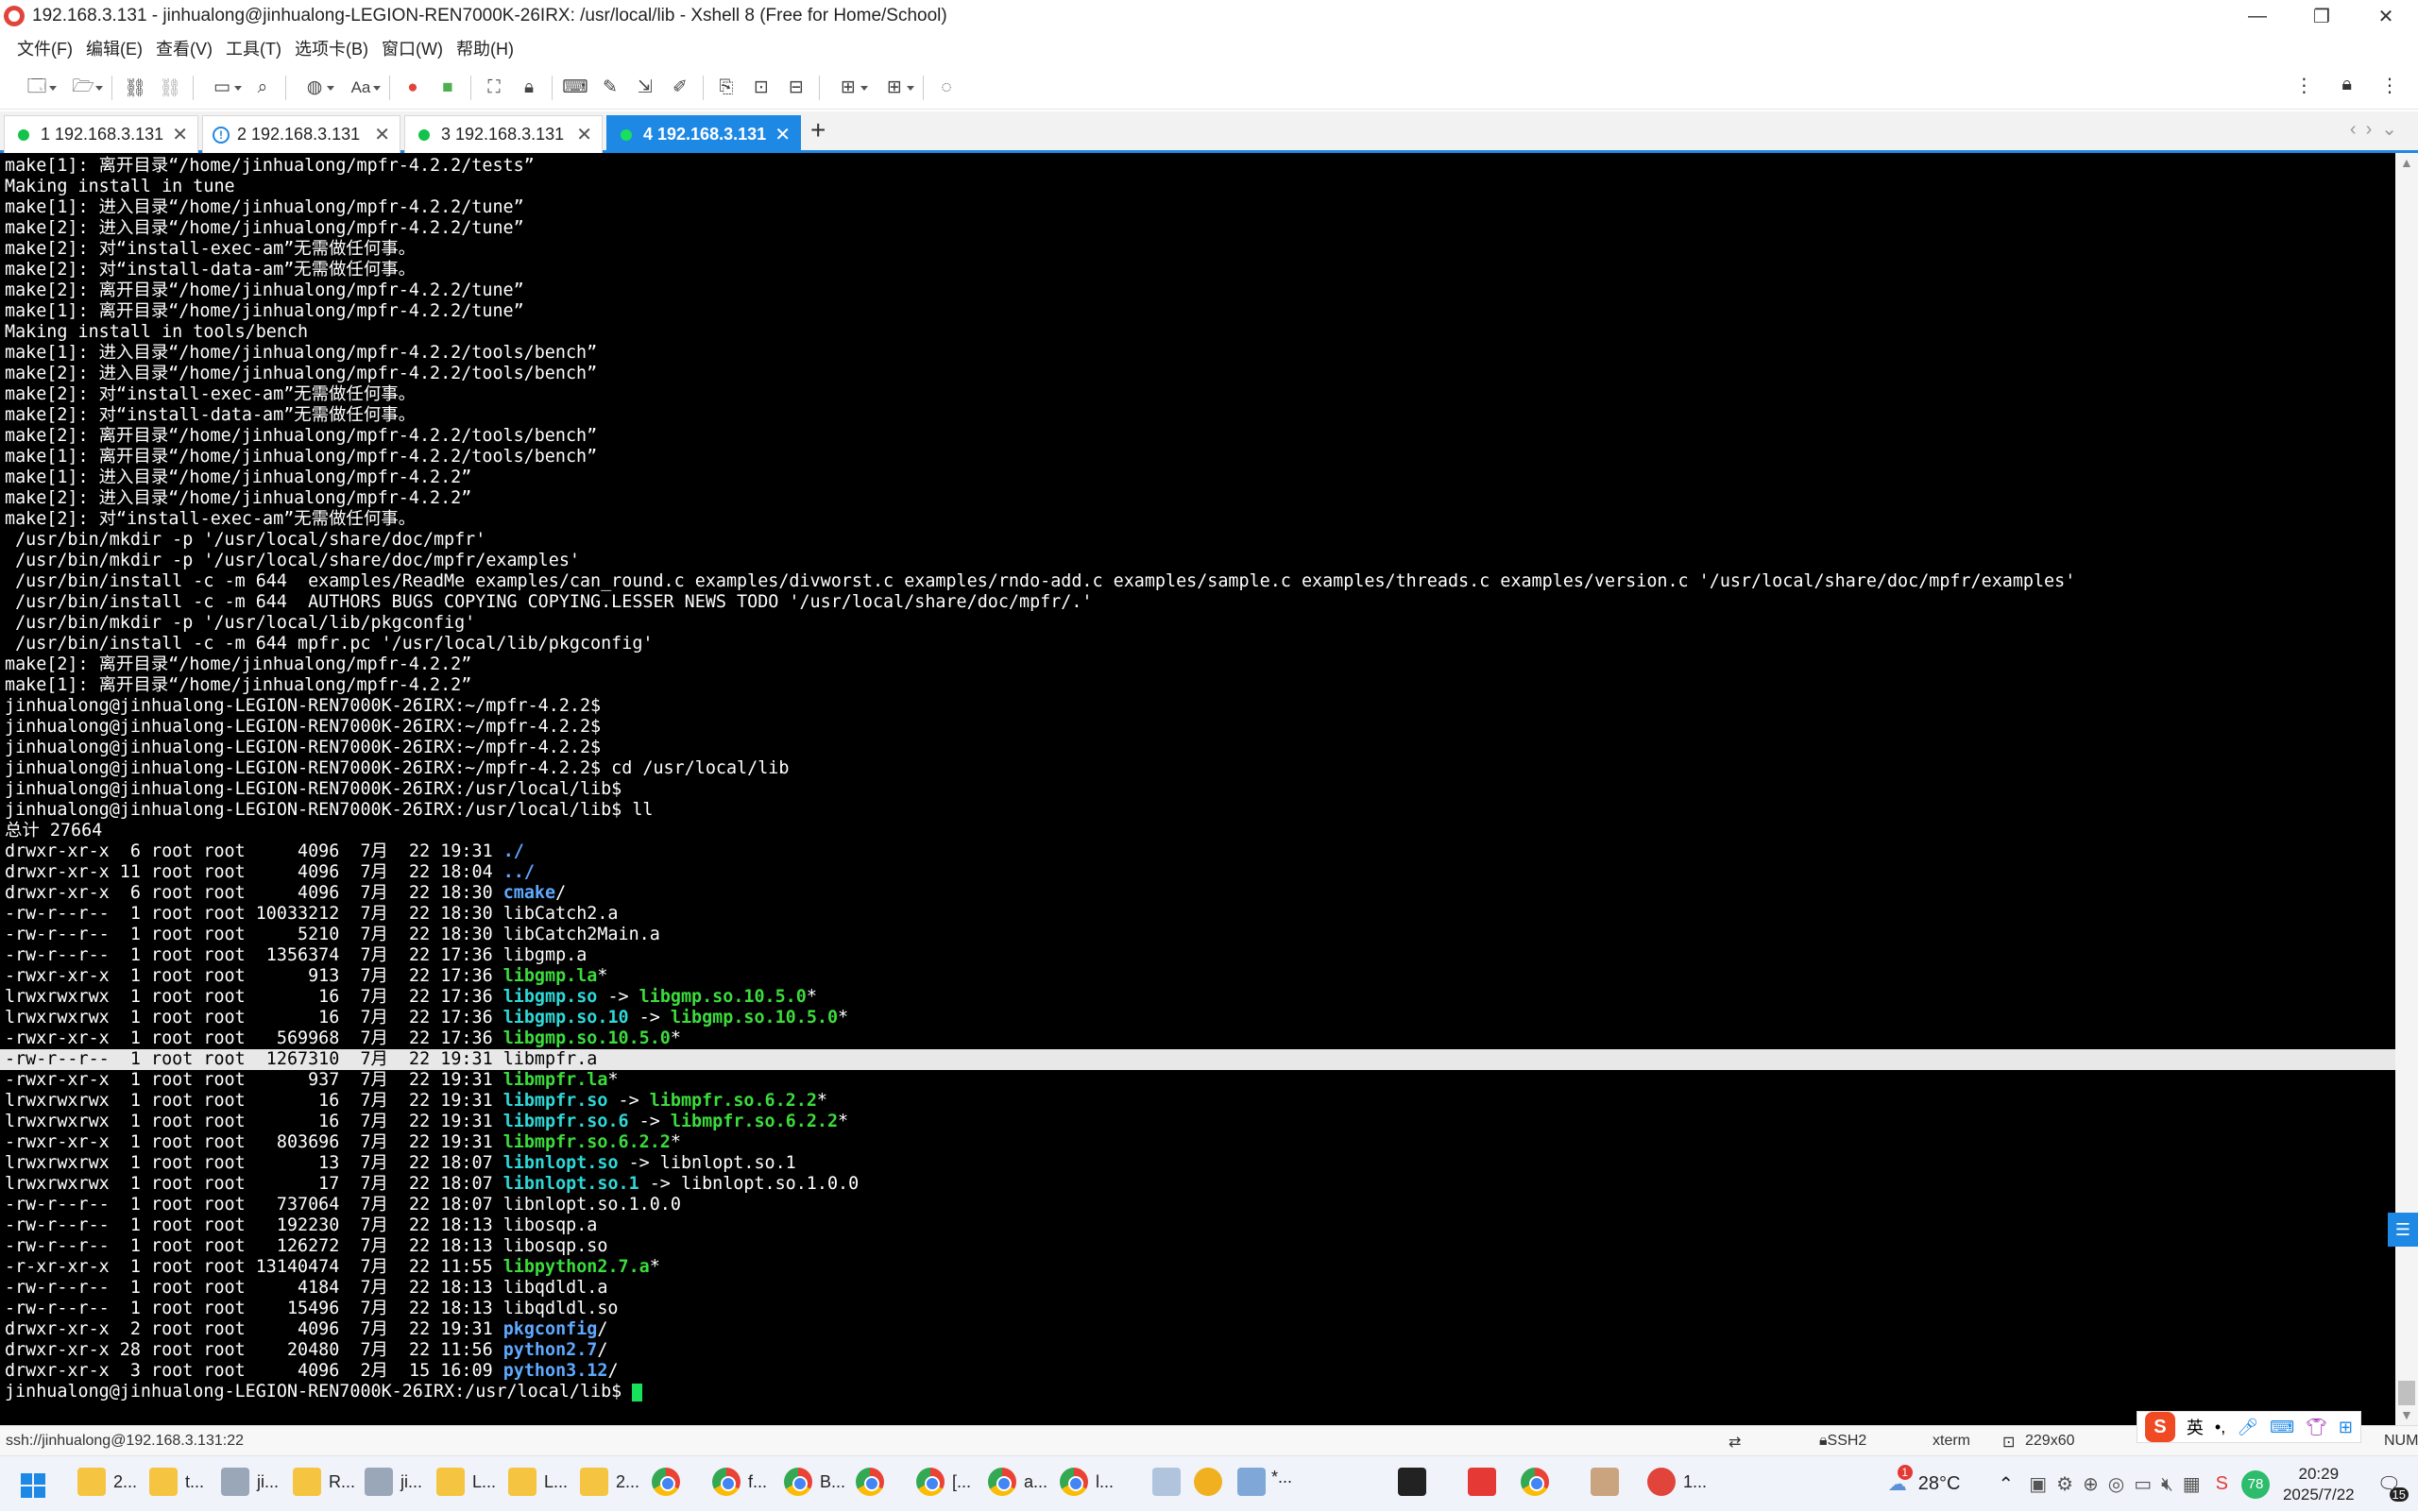  What do you see at coordinates (262, 88) in the screenshot?
I see `find-icon: ⌕` at bounding box center [262, 88].